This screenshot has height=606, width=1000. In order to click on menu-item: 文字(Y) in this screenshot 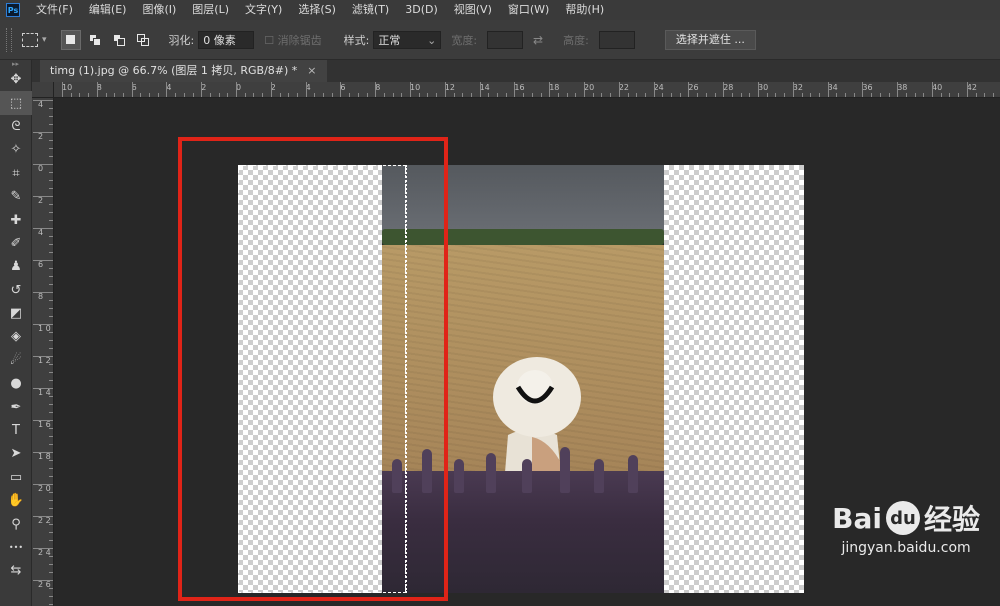, I will do `click(263, 10)`.